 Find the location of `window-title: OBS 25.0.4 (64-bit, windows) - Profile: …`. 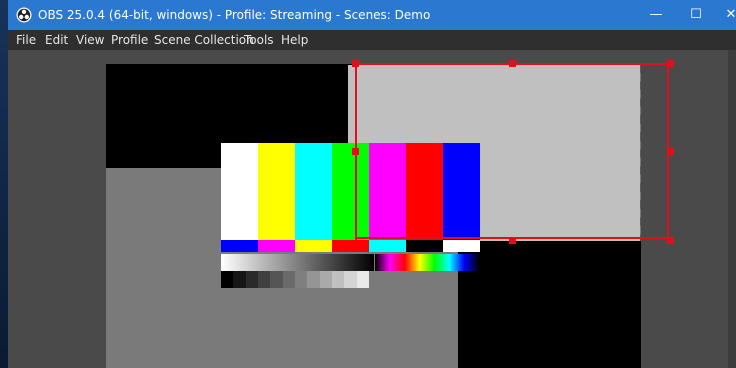

window-title: OBS 25.0.4 (64-bit, windows) - Profile: … is located at coordinates (234, 15).